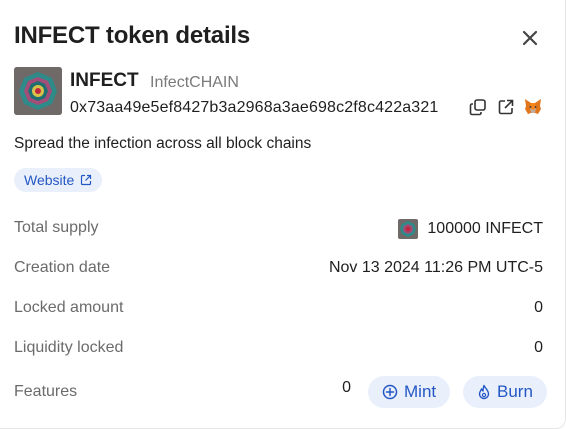 Image resolution: width=566 pixels, height=429 pixels. I want to click on mint-button: Mint, so click(409, 392).